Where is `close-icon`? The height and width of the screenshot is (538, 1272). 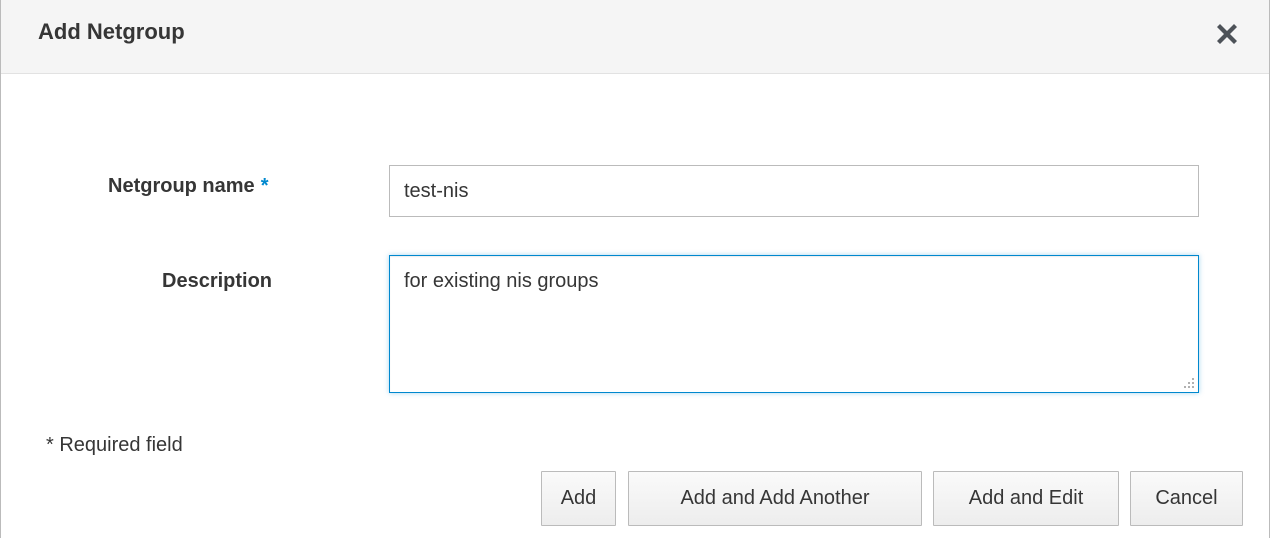
close-icon is located at coordinates (1227, 34).